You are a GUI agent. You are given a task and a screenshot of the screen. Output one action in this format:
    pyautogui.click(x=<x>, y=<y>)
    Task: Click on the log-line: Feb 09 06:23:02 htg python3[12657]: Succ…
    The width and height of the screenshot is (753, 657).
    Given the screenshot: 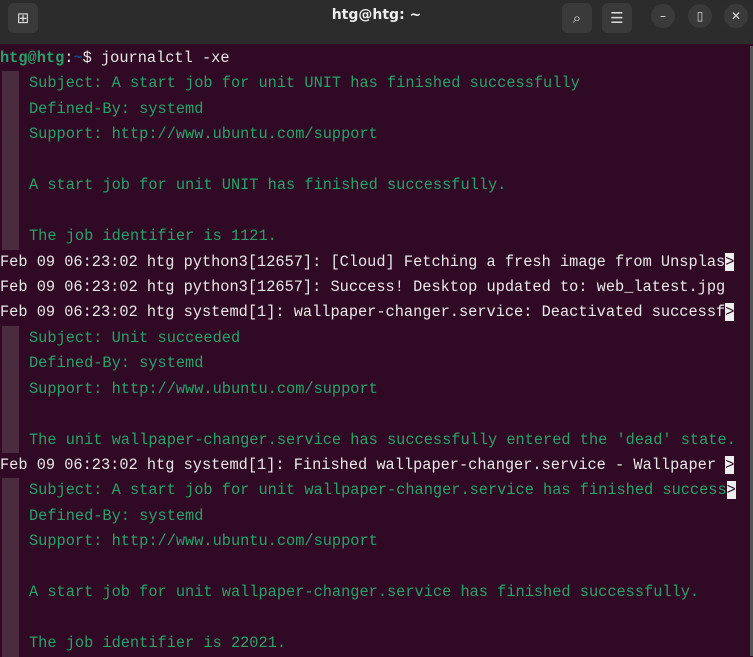 What is the action you would take?
    pyautogui.click(x=376, y=287)
    